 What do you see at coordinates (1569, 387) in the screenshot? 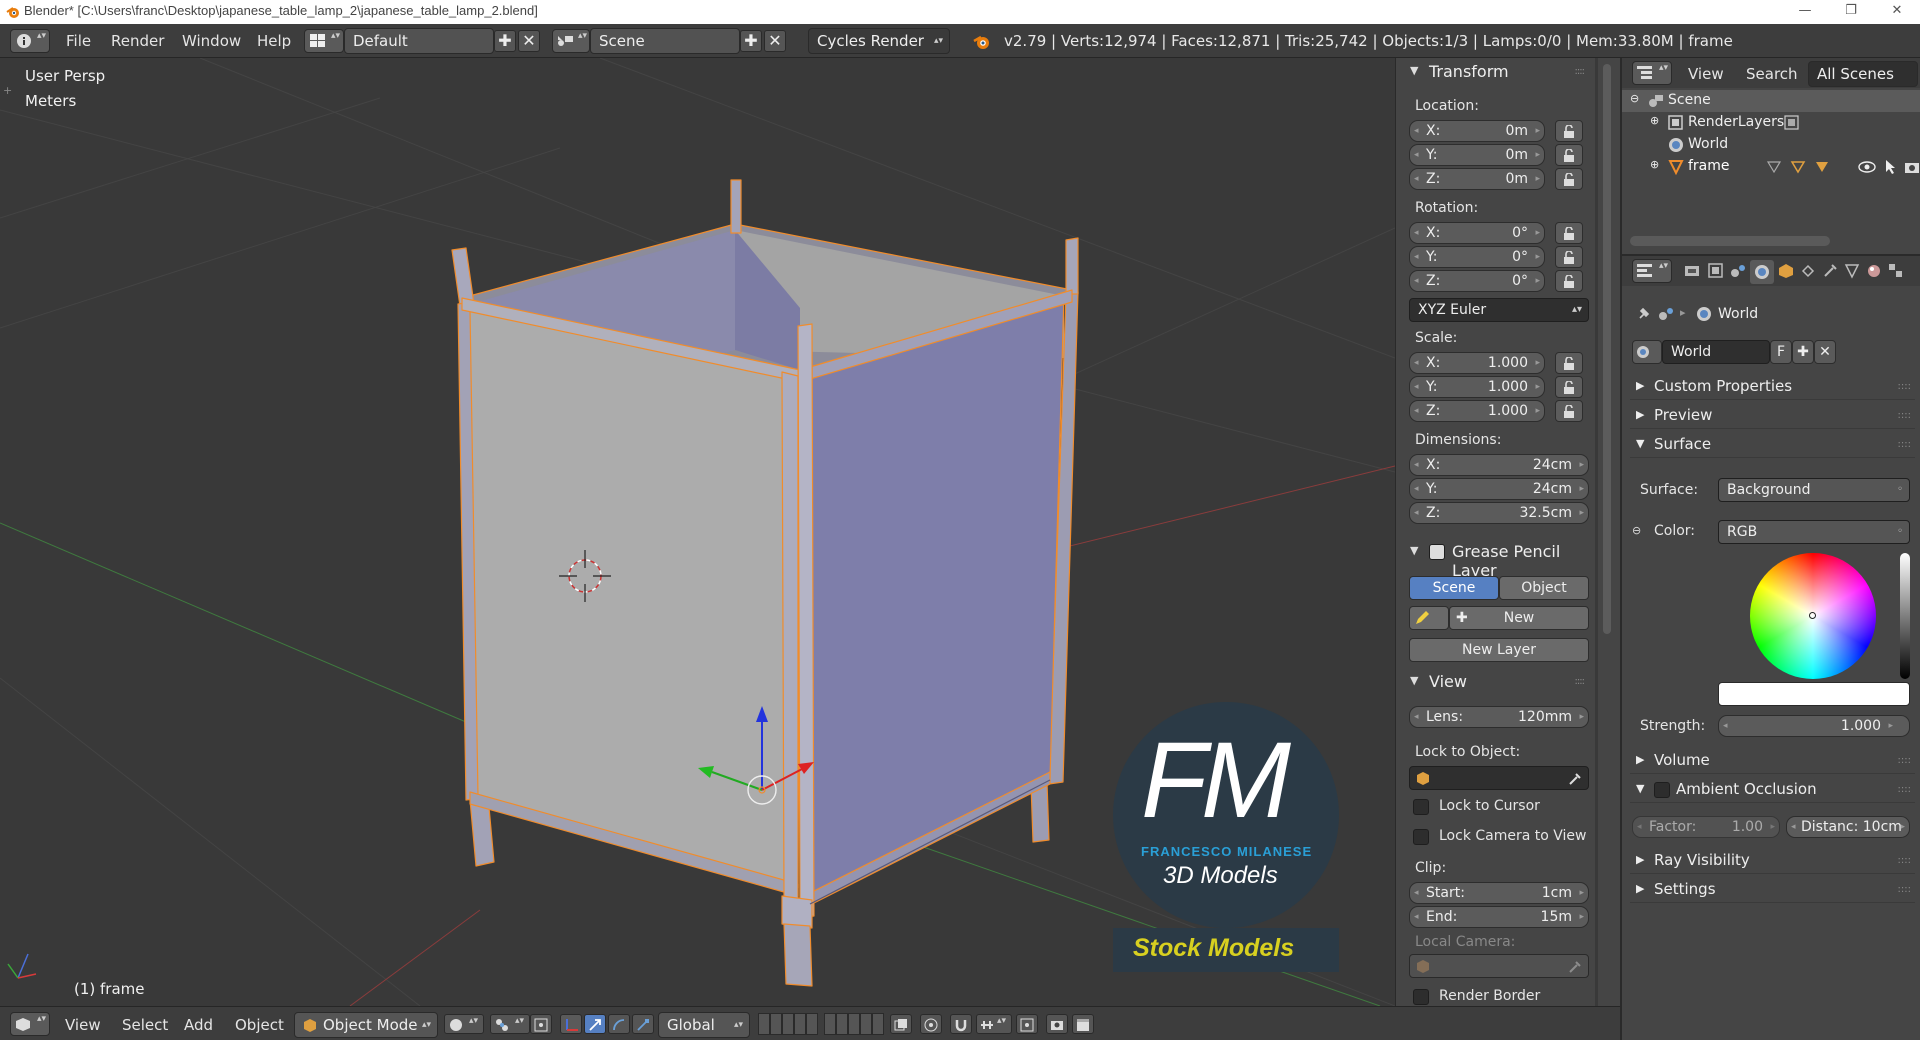
I see `lock-scale-y-button` at bounding box center [1569, 387].